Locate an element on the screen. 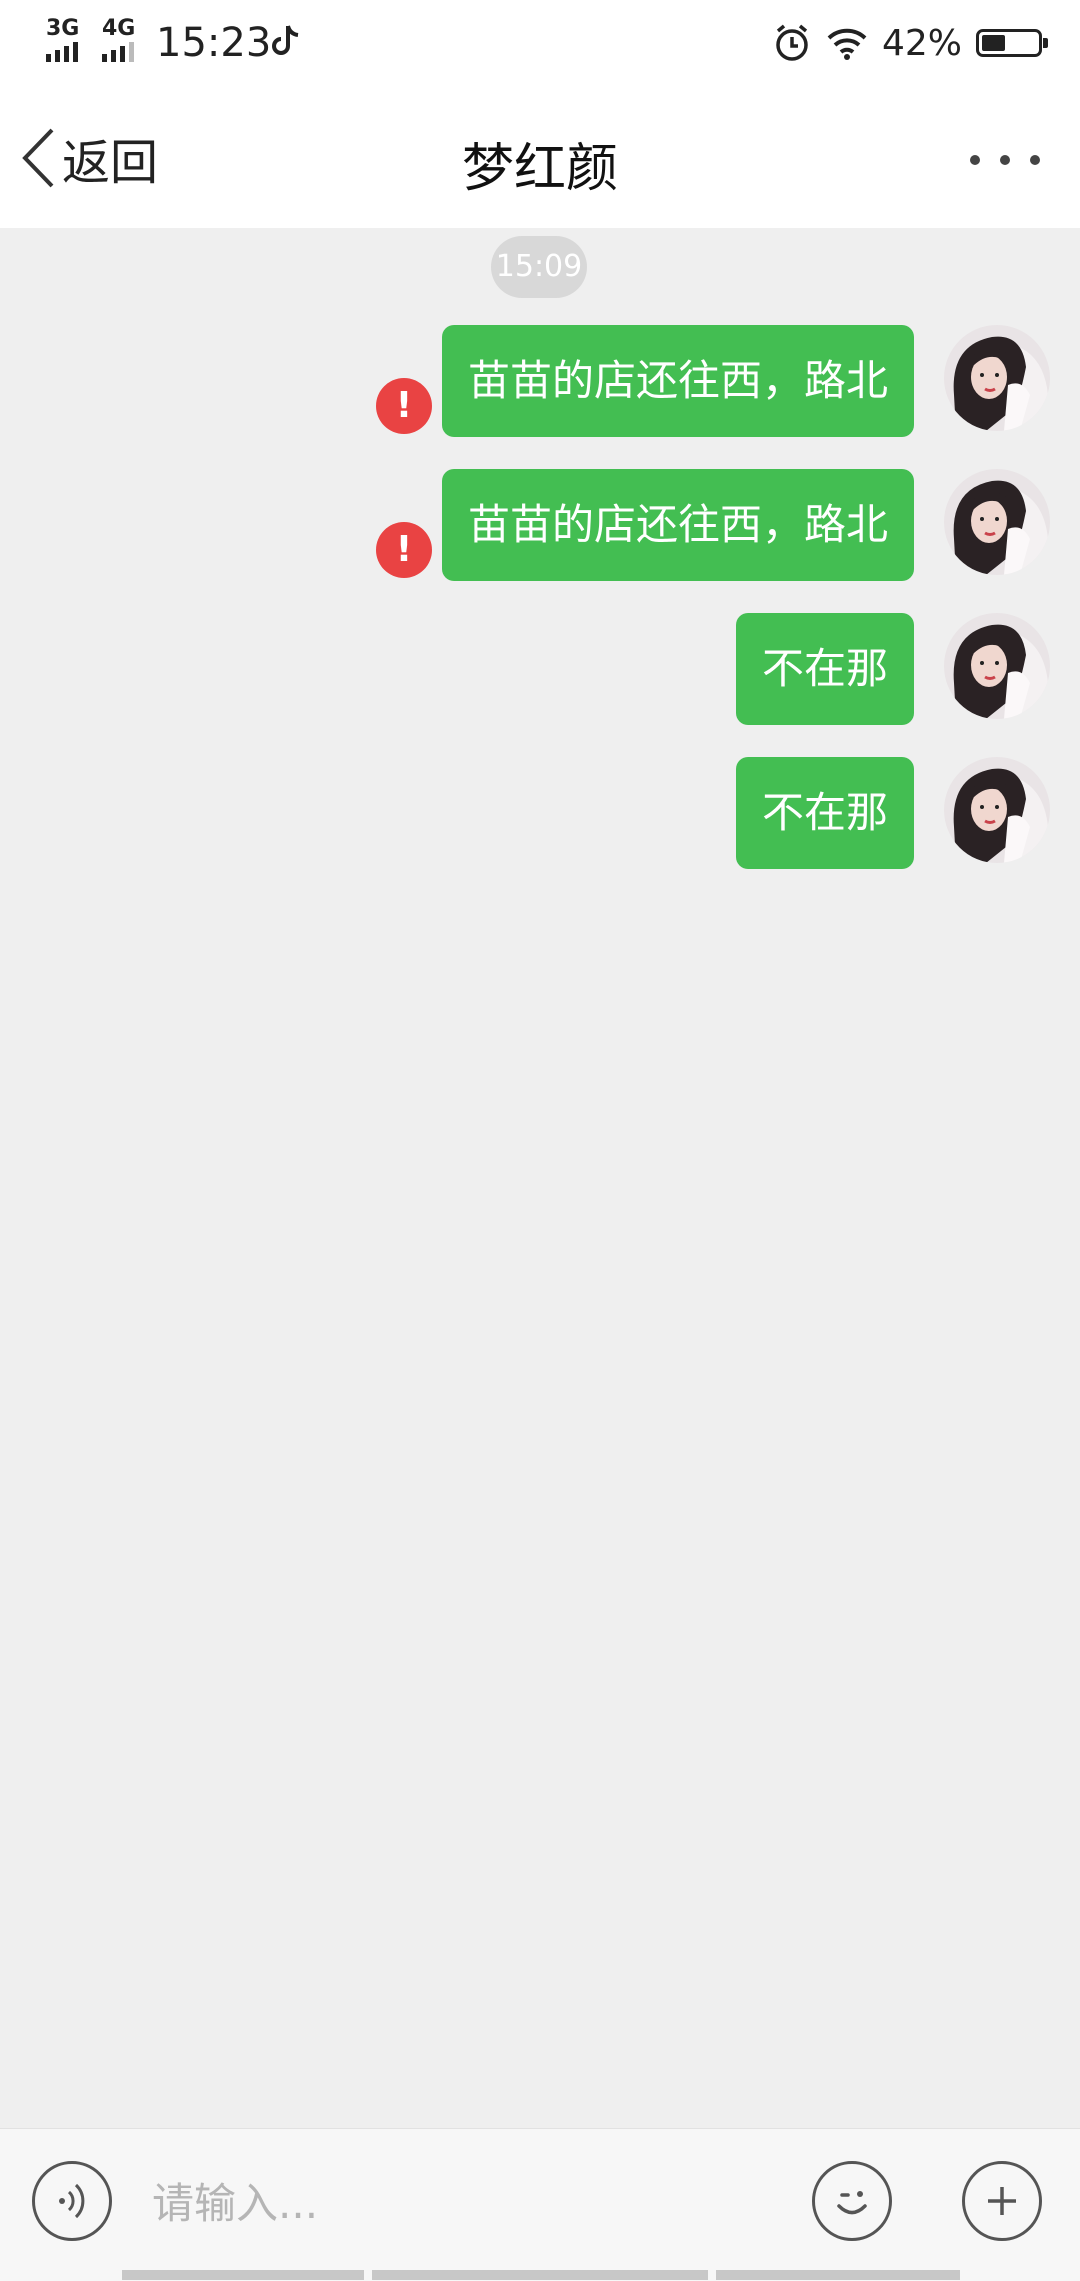 This screenshot has width=1080, height=2281. gesture-bar-right is located at coordinates (838, 2275).